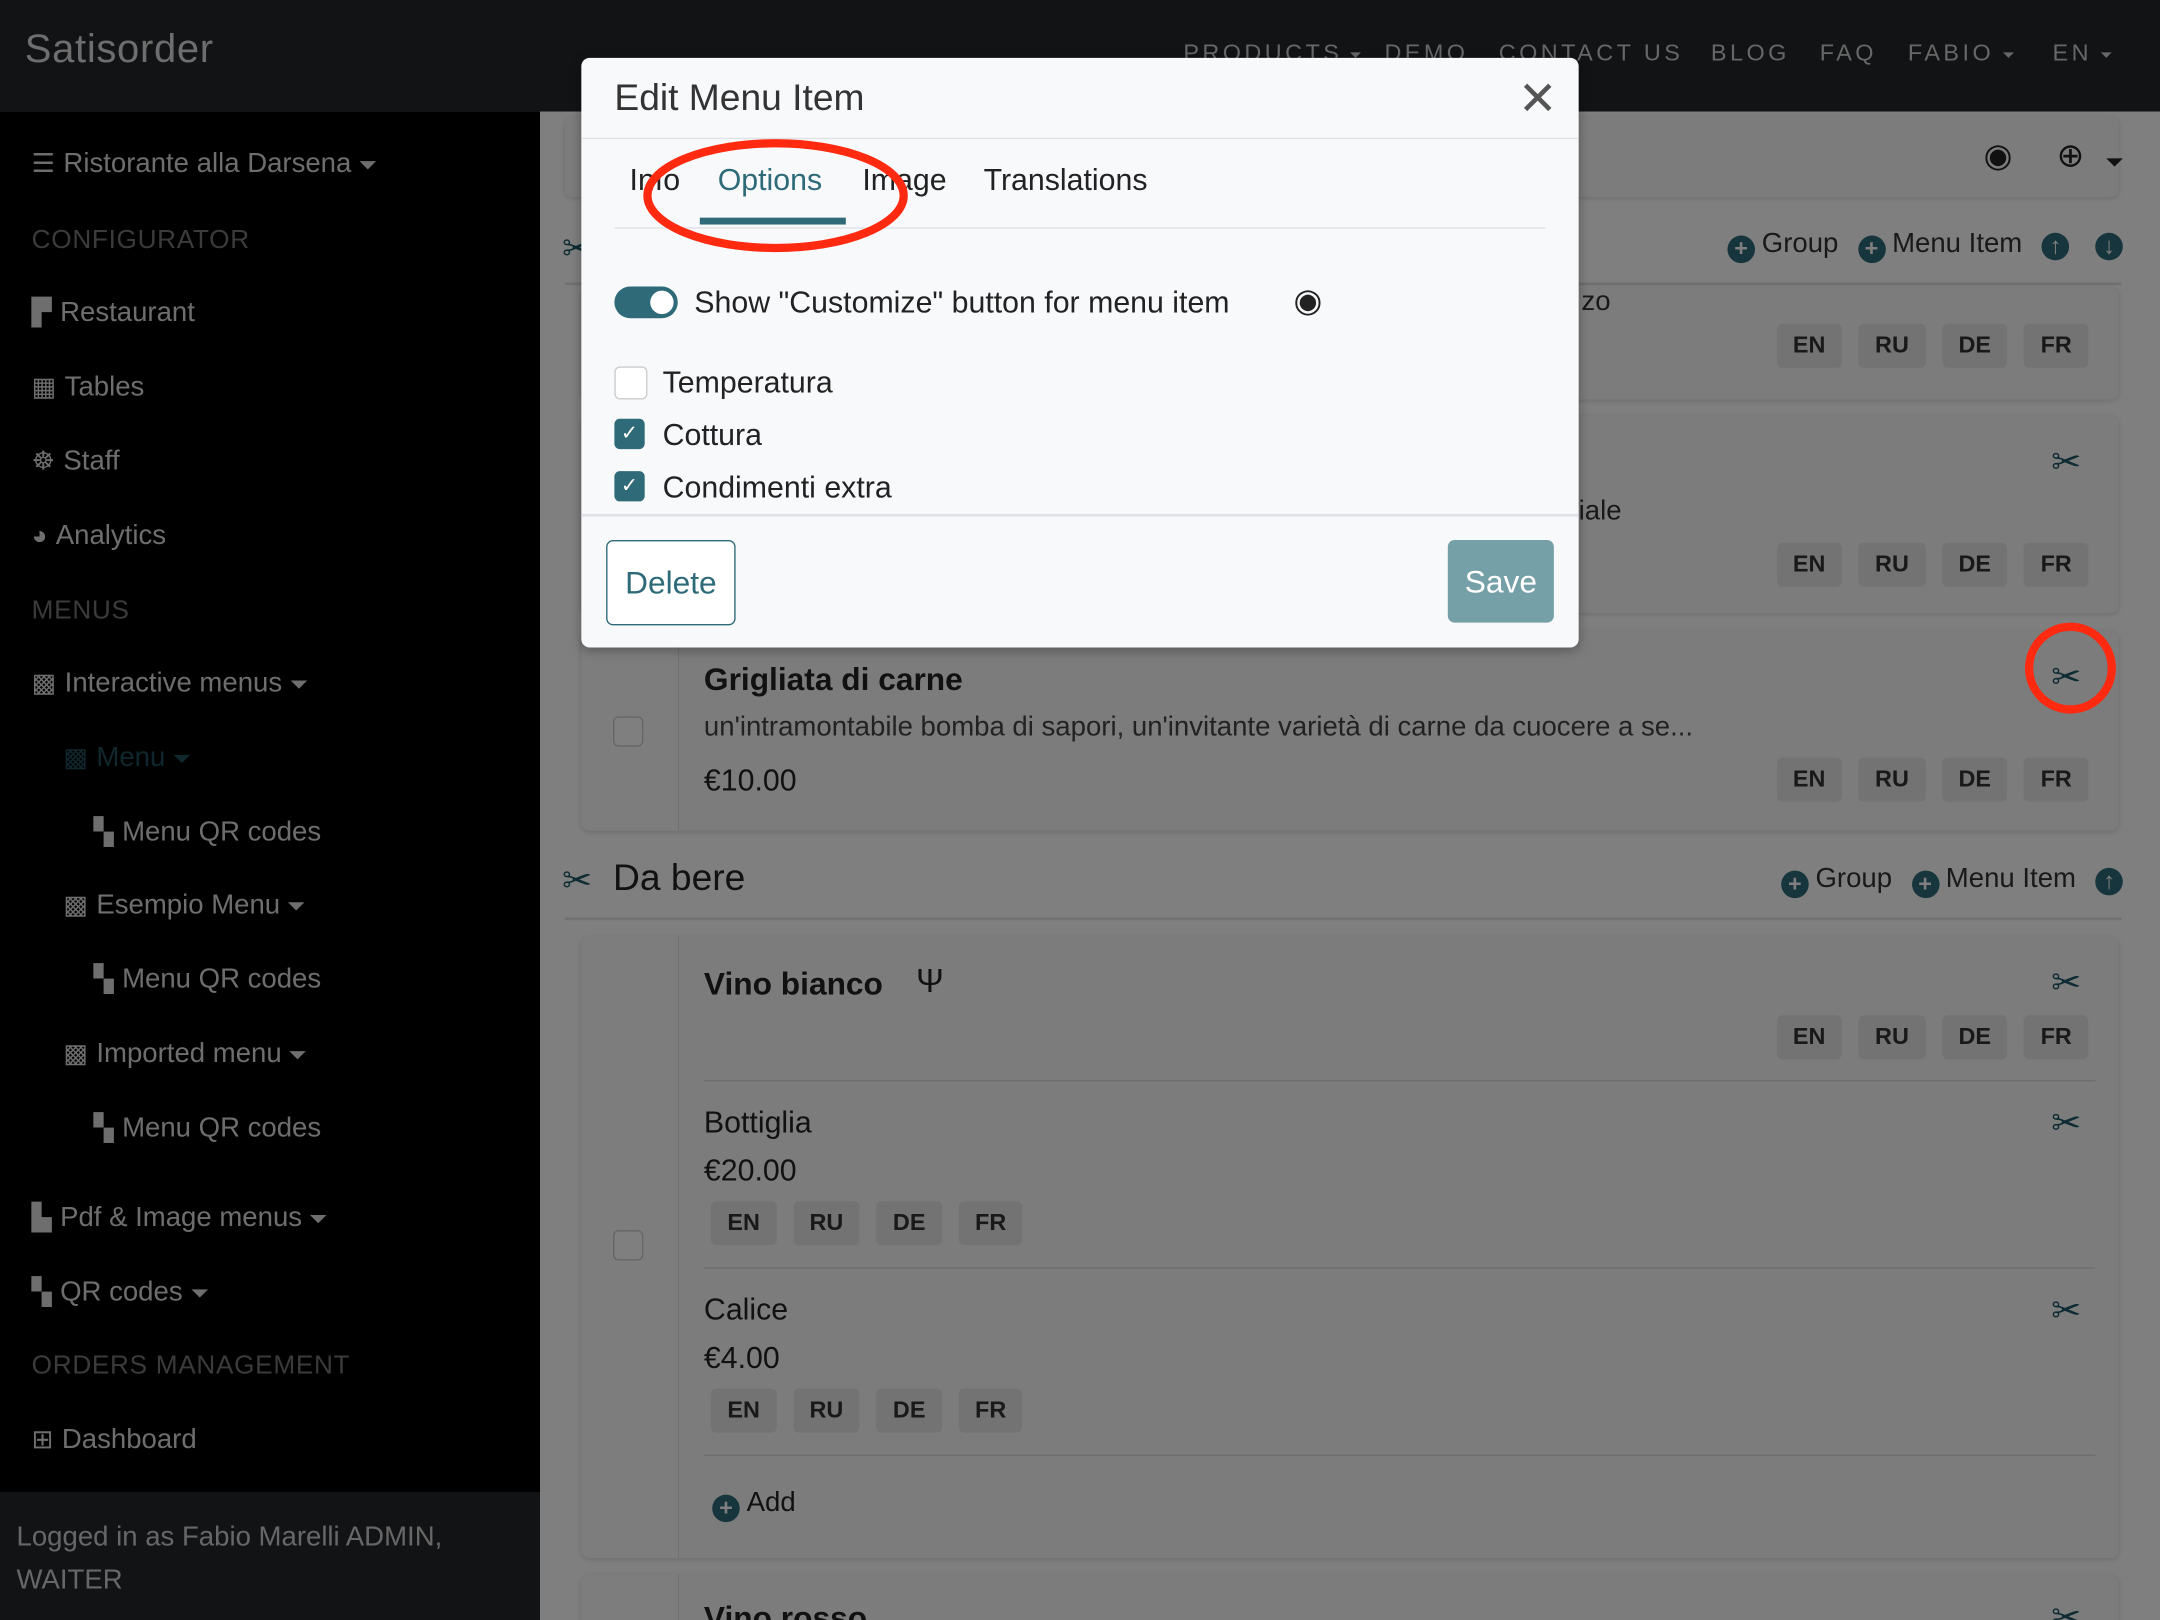 This screenshot has width=2160, height=1620. What do you see at coordinates (775, 196) in the screenshot?
I see `annotation-circle-options` at bounding box center [775, 196].